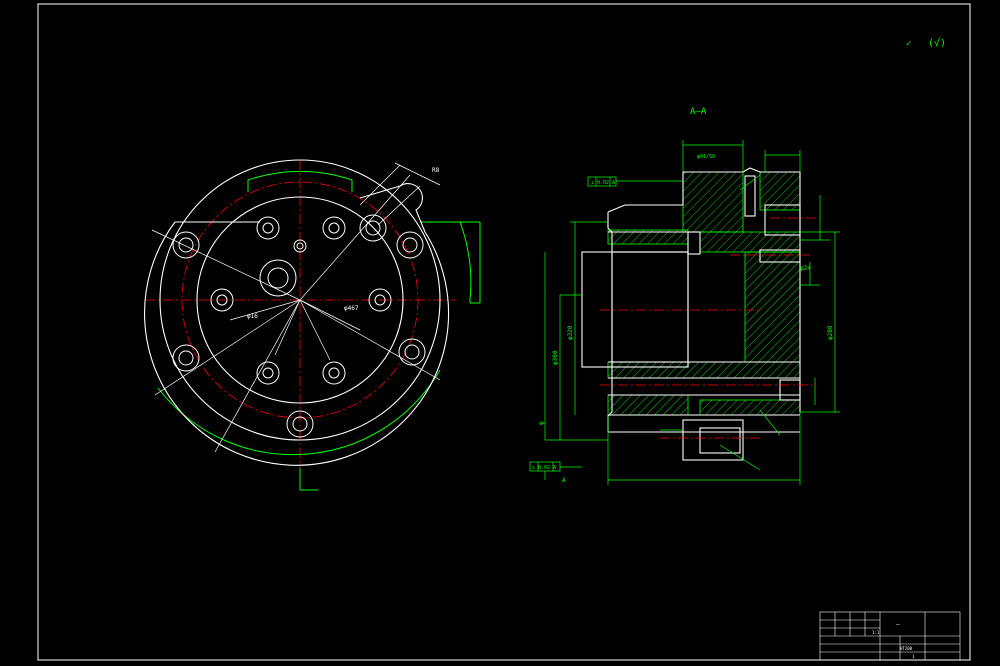 This screenshot has width=1000, height=666. I want to click on dim-right-2: φ24, so click(805, 268).